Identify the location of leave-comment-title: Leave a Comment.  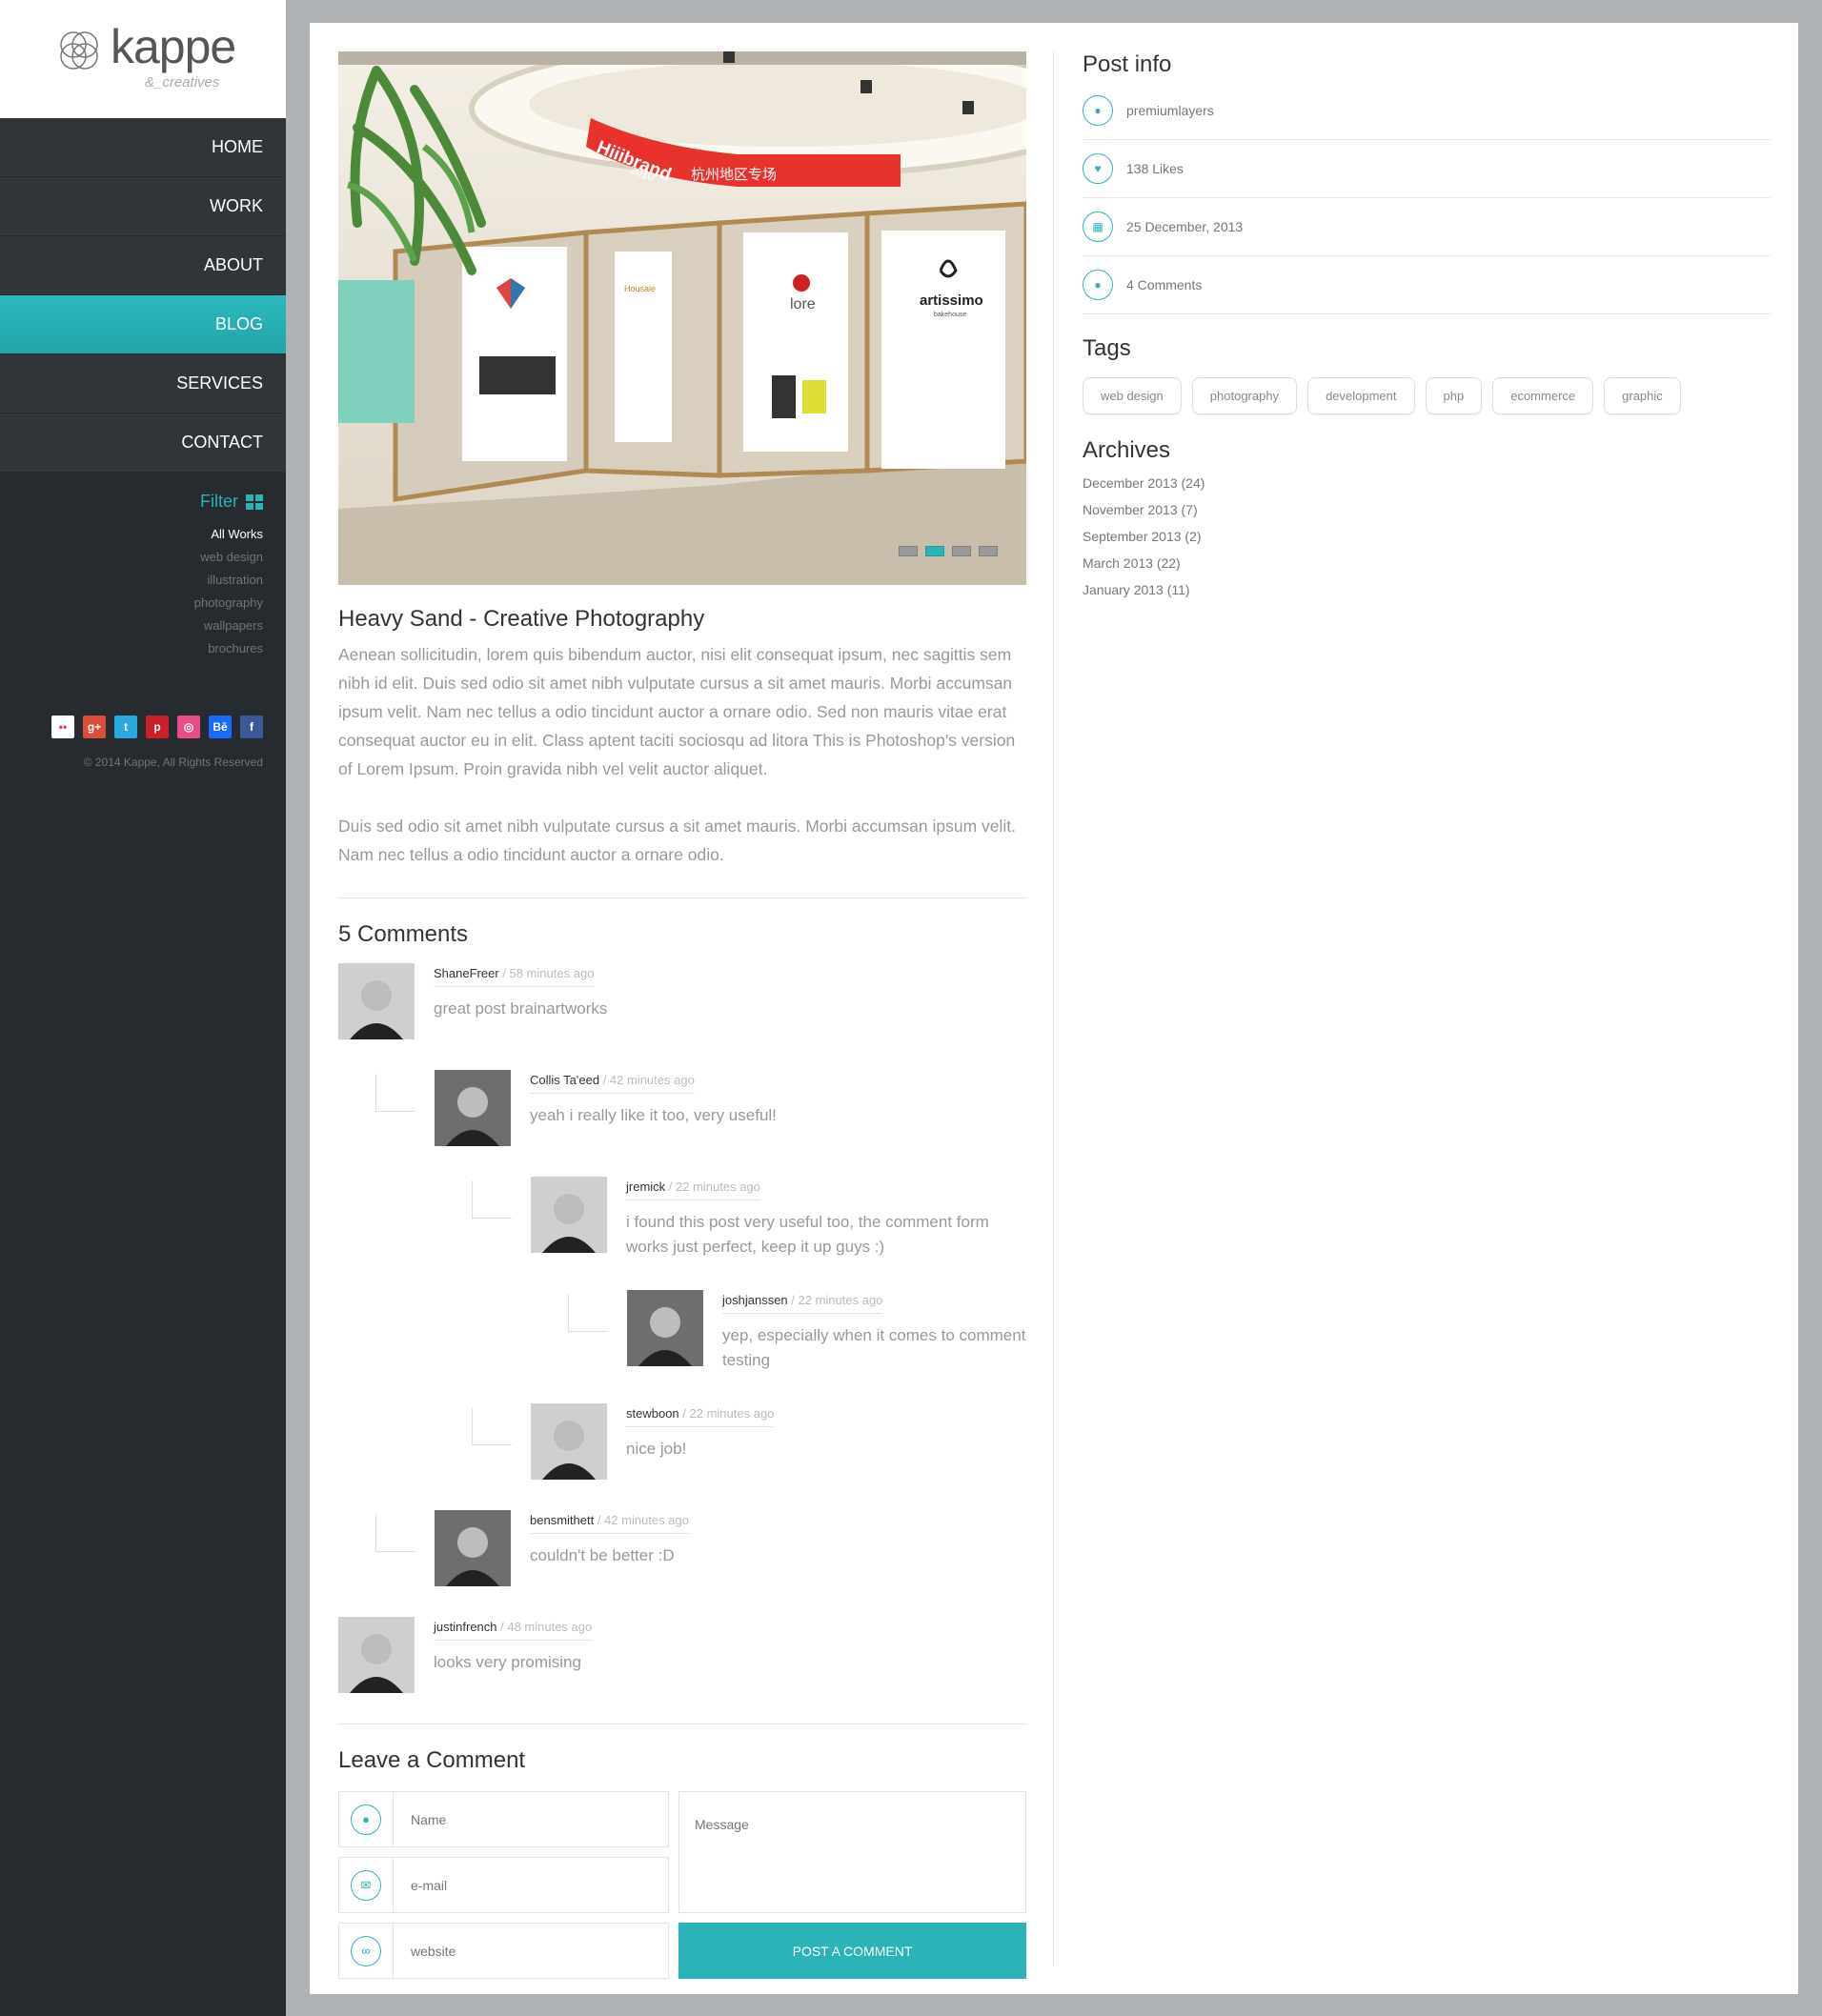
(432, 1760).